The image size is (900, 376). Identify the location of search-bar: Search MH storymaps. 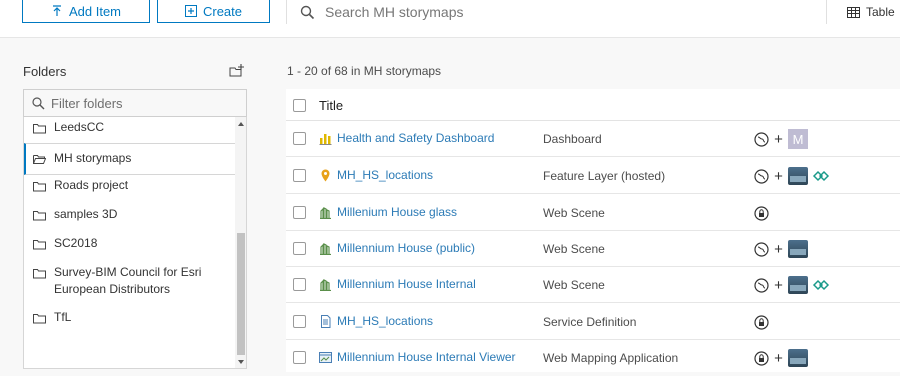
(556, 12).